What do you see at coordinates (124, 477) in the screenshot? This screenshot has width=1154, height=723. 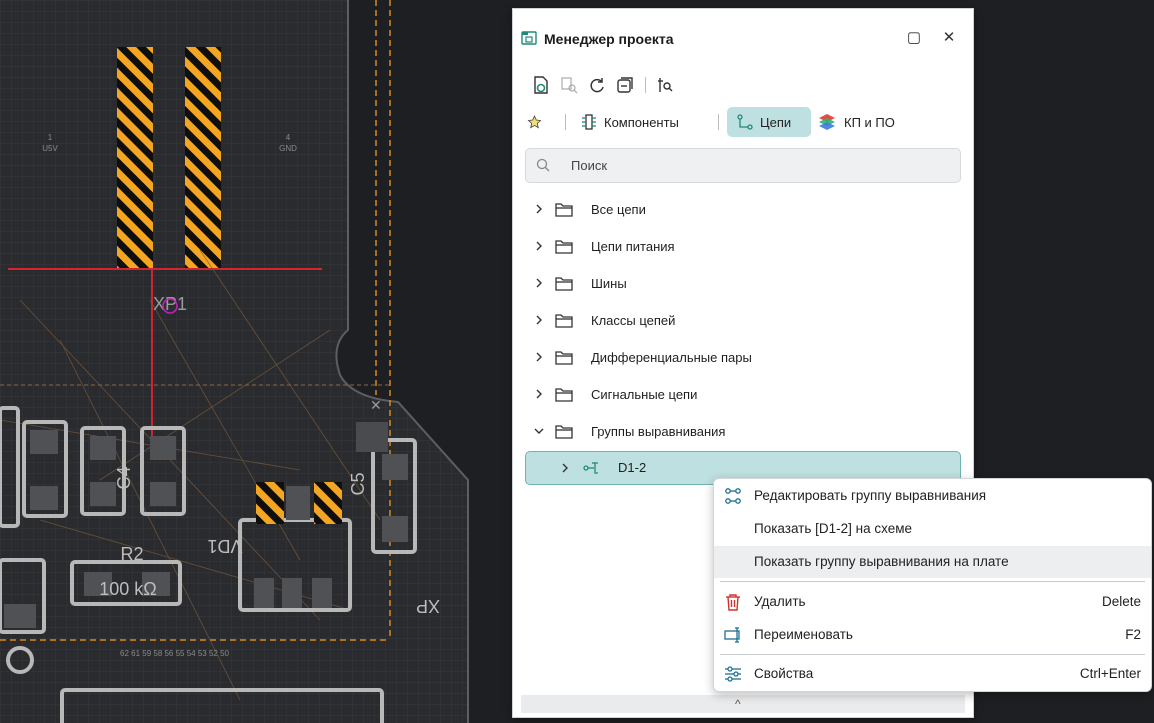 I see `c4-designator: C4` at bounding box center [124, 477].